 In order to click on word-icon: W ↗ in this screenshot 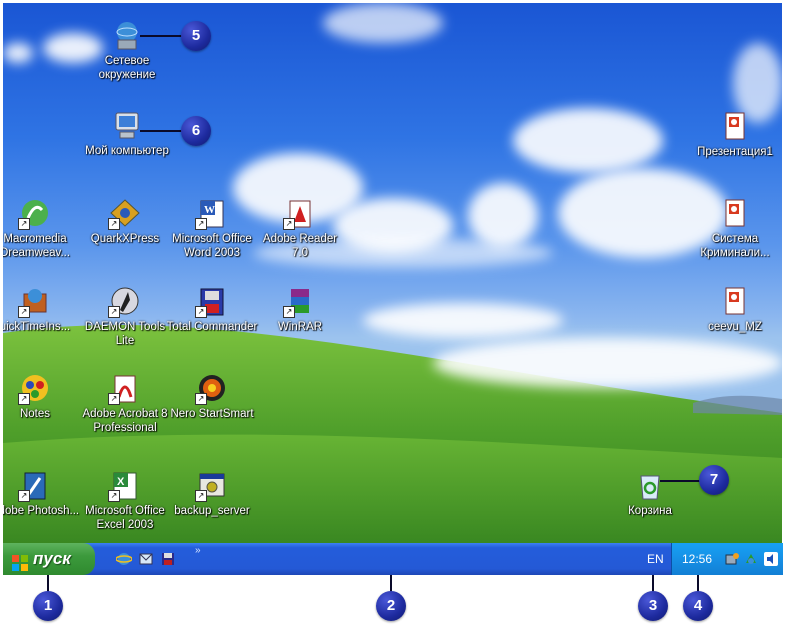, I will do `click(212, 214)`.